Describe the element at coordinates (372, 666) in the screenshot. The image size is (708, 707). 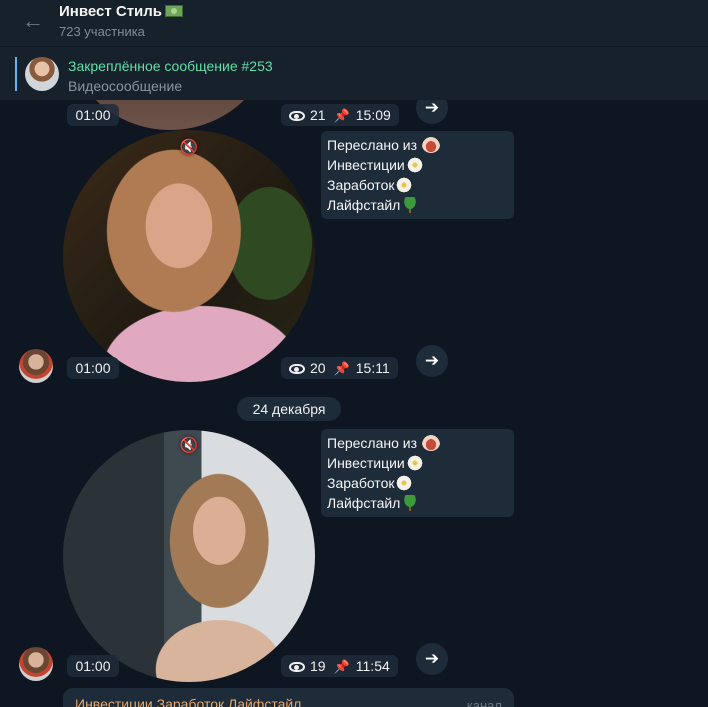
I see `message-time: 11:54` at that location.